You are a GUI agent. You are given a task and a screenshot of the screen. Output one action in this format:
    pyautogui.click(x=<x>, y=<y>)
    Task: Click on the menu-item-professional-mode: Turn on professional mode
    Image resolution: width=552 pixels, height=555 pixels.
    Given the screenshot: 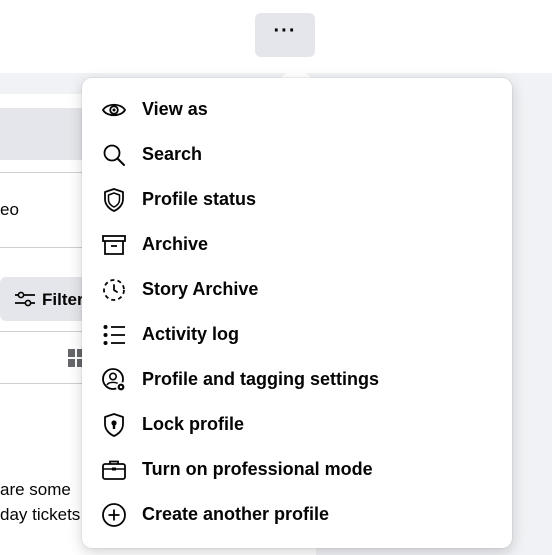 What is the action you would take?
    pyautogui.click(x=297, y=469)
    